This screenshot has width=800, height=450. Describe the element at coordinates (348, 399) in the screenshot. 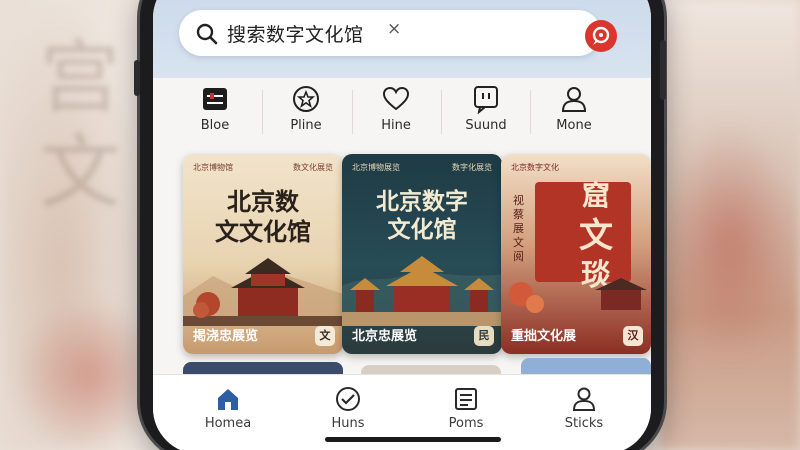

I see `check-circle-icon` at that location.